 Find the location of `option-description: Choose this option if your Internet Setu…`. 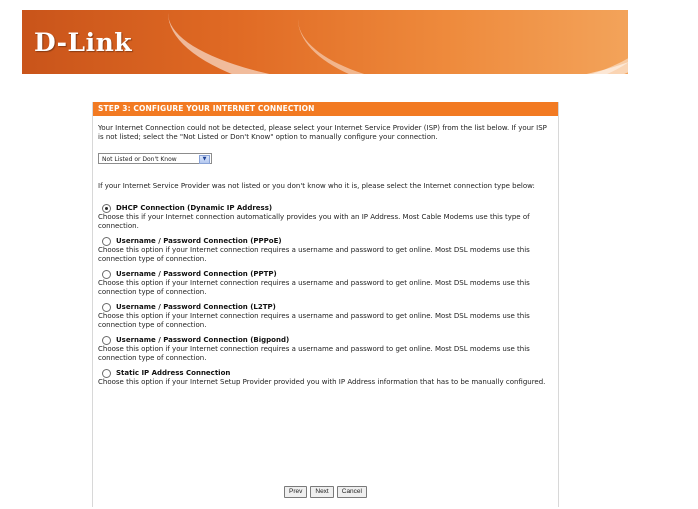

option-description: Choose this option if your Internet Setu… is located at coordinates (322, 382).